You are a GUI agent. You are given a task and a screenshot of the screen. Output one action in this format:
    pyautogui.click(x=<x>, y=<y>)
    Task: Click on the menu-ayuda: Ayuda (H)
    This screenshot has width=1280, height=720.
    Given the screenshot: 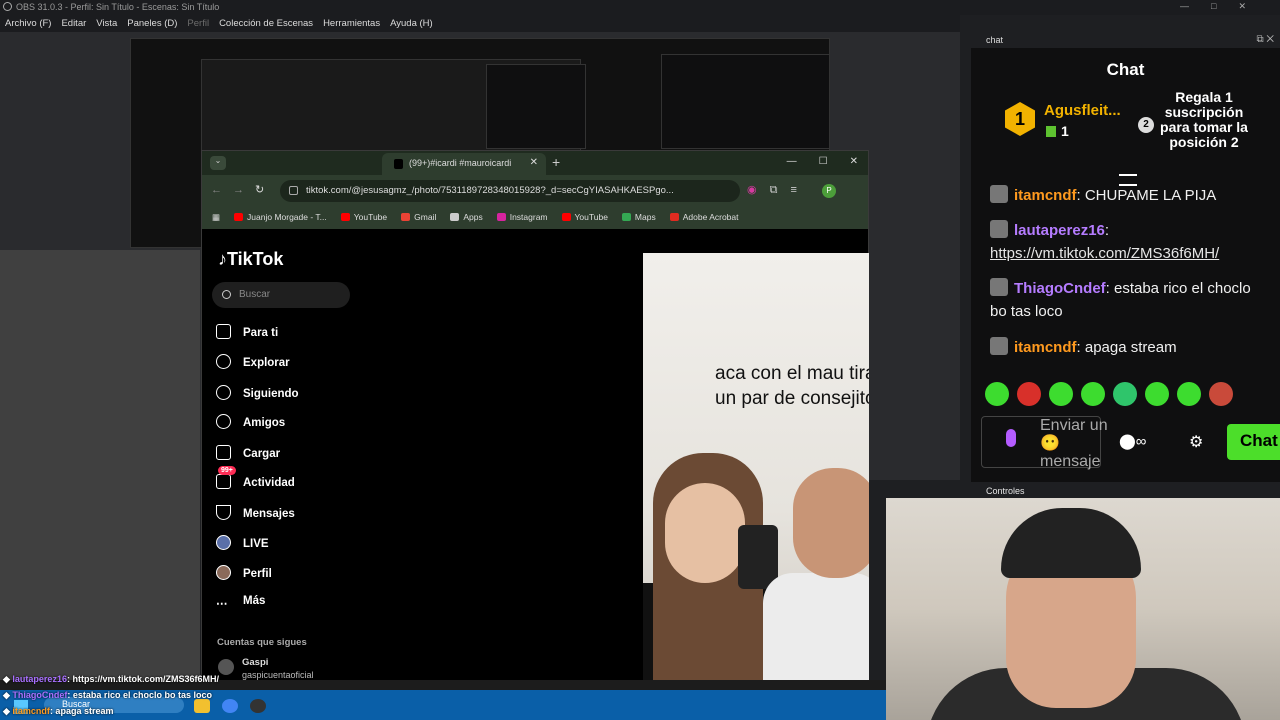 What is the action you would take?
    pyautogui.click(x=411, y=23)
    